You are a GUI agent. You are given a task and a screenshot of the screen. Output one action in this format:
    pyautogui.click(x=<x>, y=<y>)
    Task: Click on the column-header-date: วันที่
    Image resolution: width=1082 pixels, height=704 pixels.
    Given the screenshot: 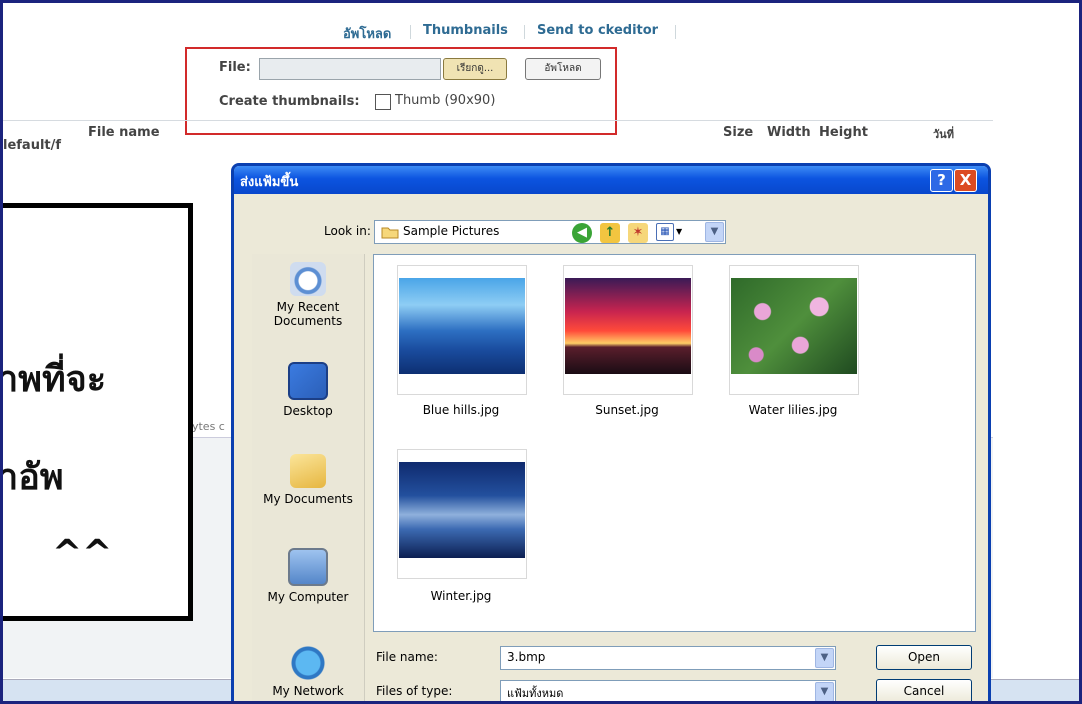 What is the action you would take?
    pyautogui.click(x=943, y=134)
    